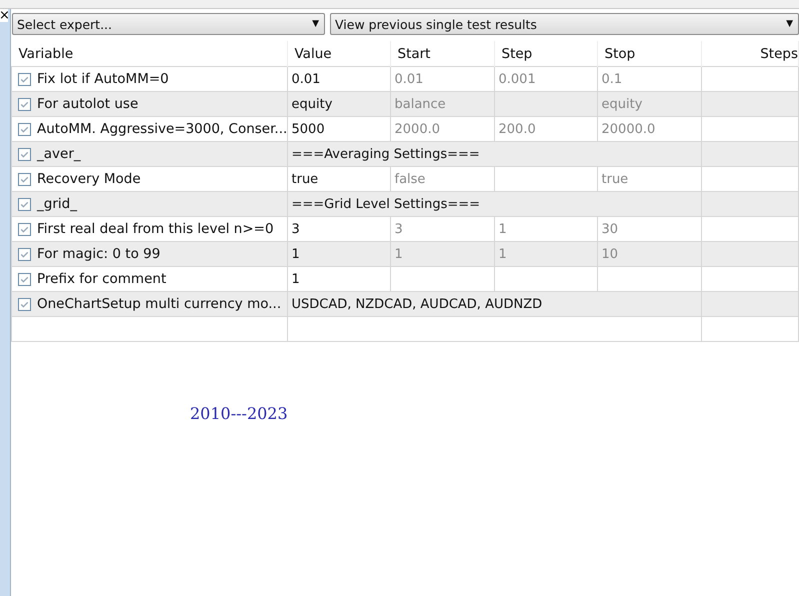 Image resolution: width=799 pixels, height=596 pixels. Describe the element at coordinates (494, 304) in the screenshot. I see `table-cell: USDCAD, NZDCAD, AUDCAD, AUDNZD` at that location.